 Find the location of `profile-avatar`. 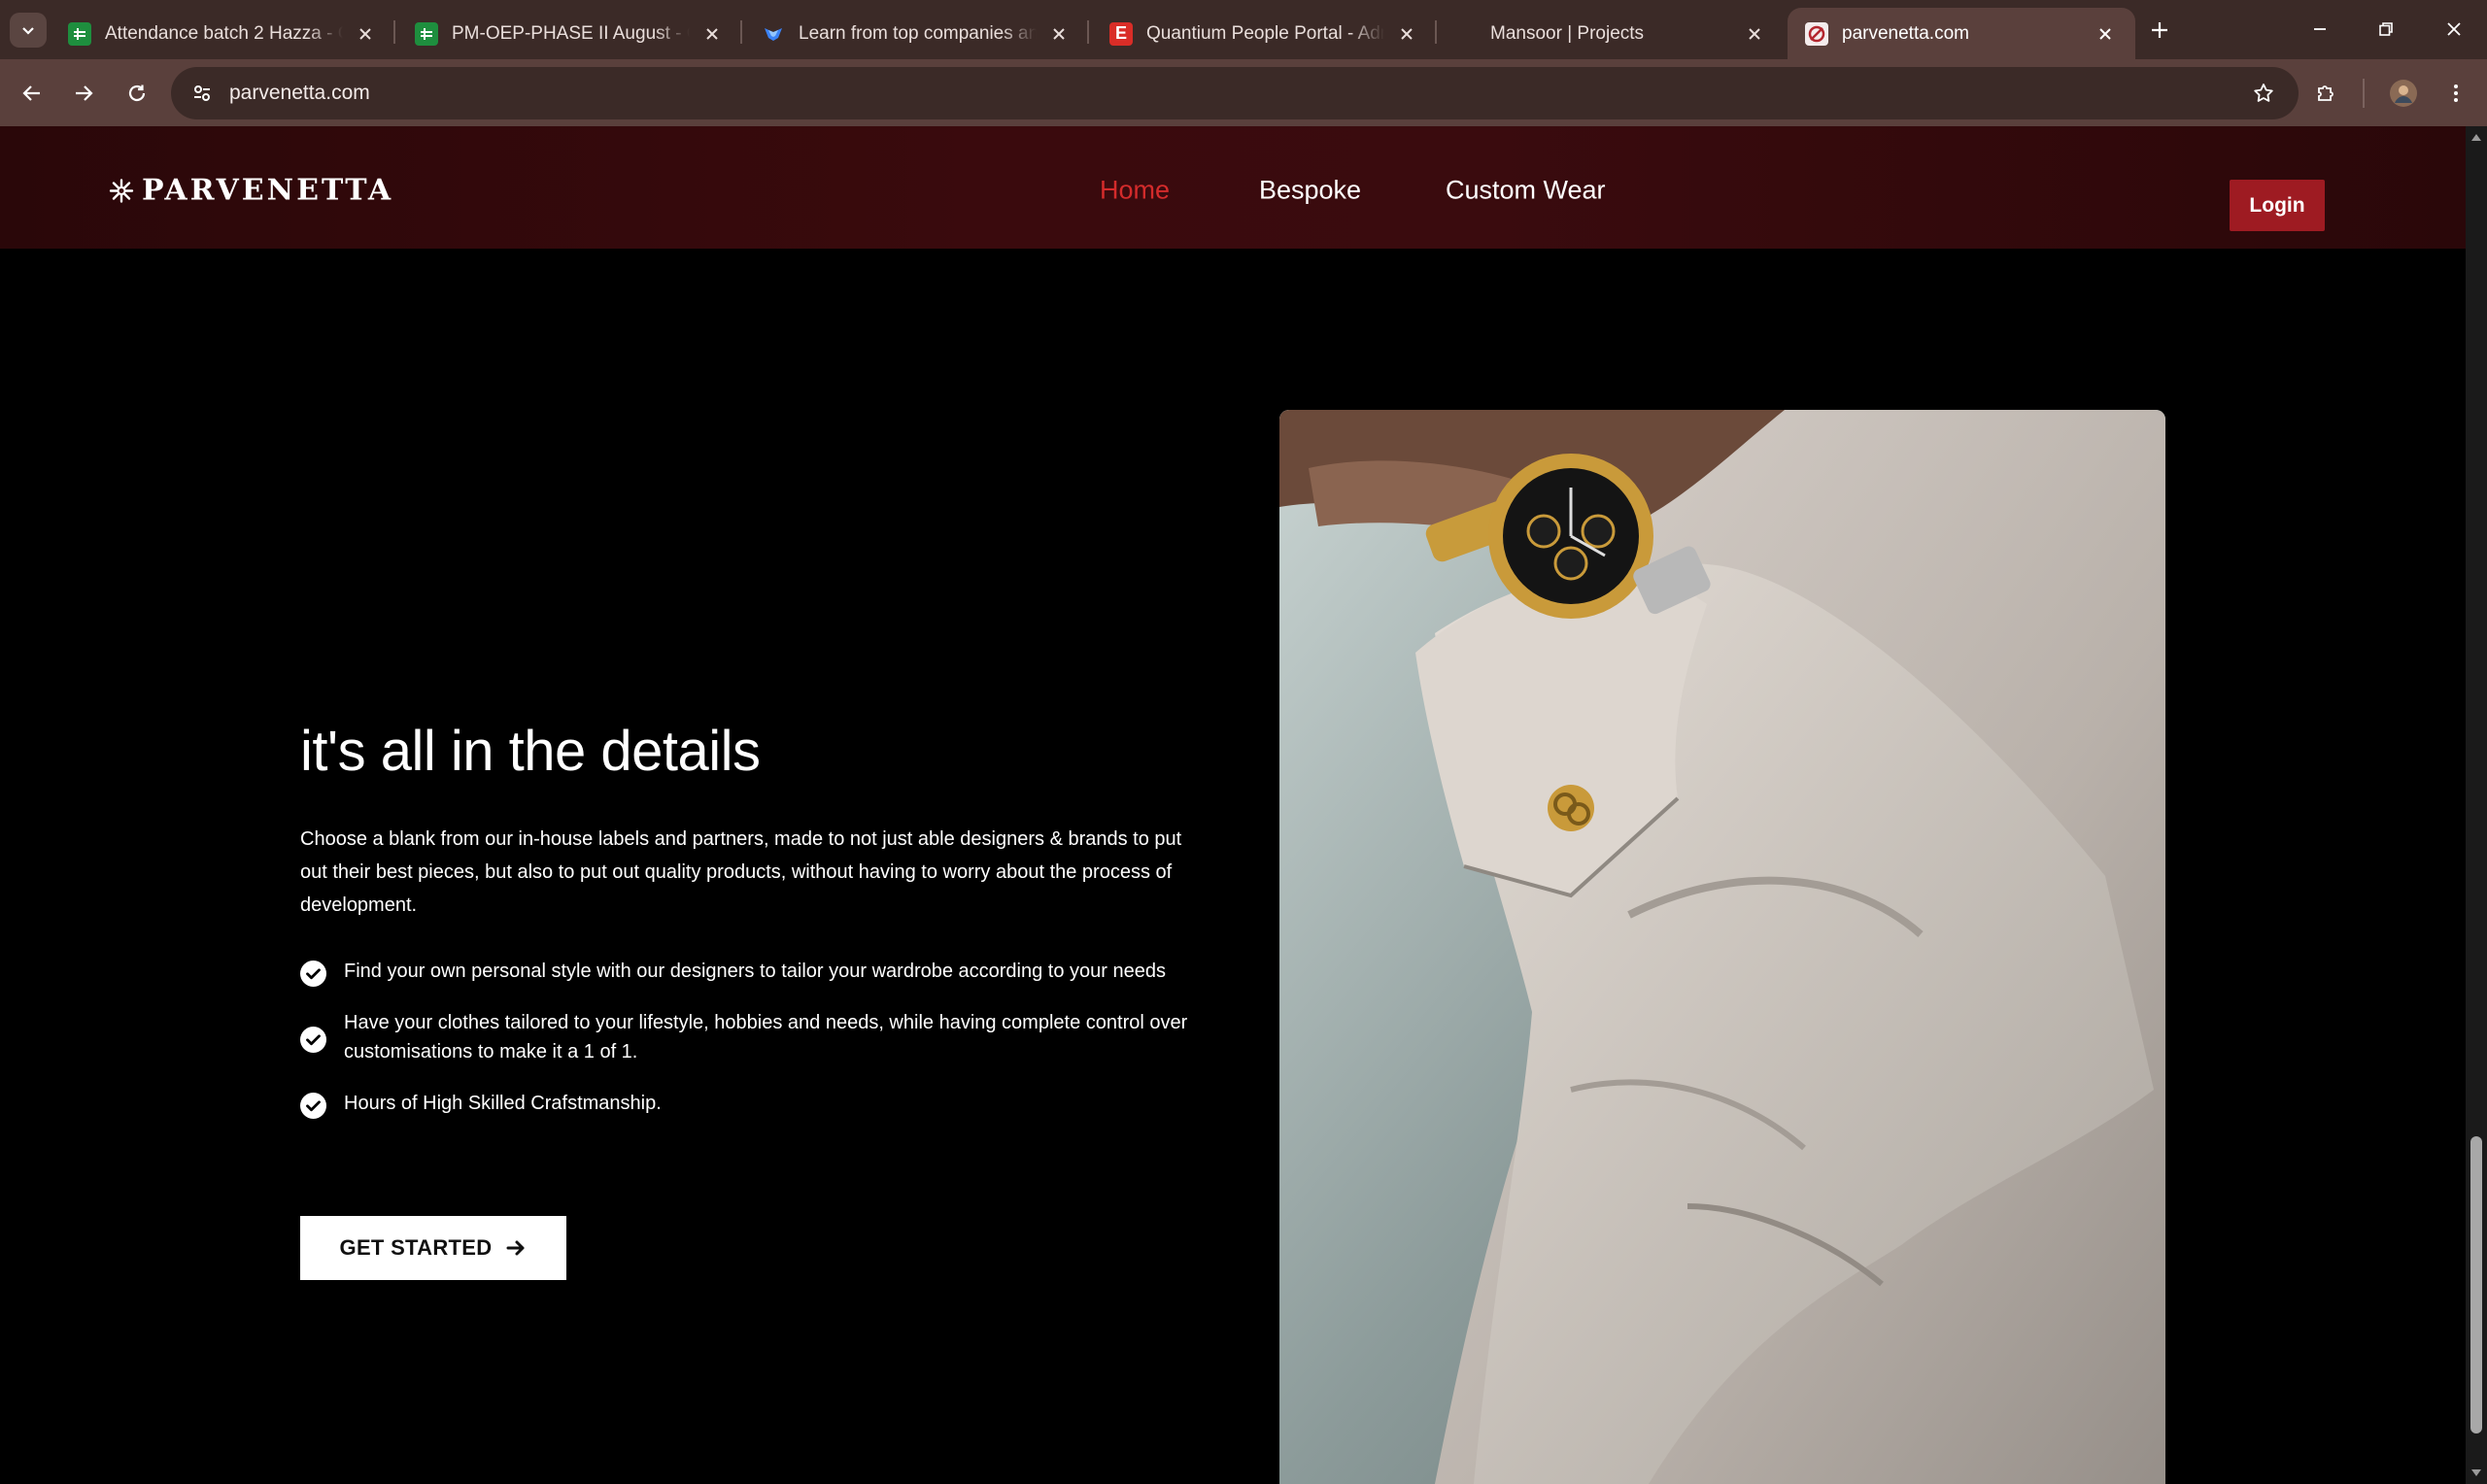

profile-avatar is located at coordinates (2403, 94).